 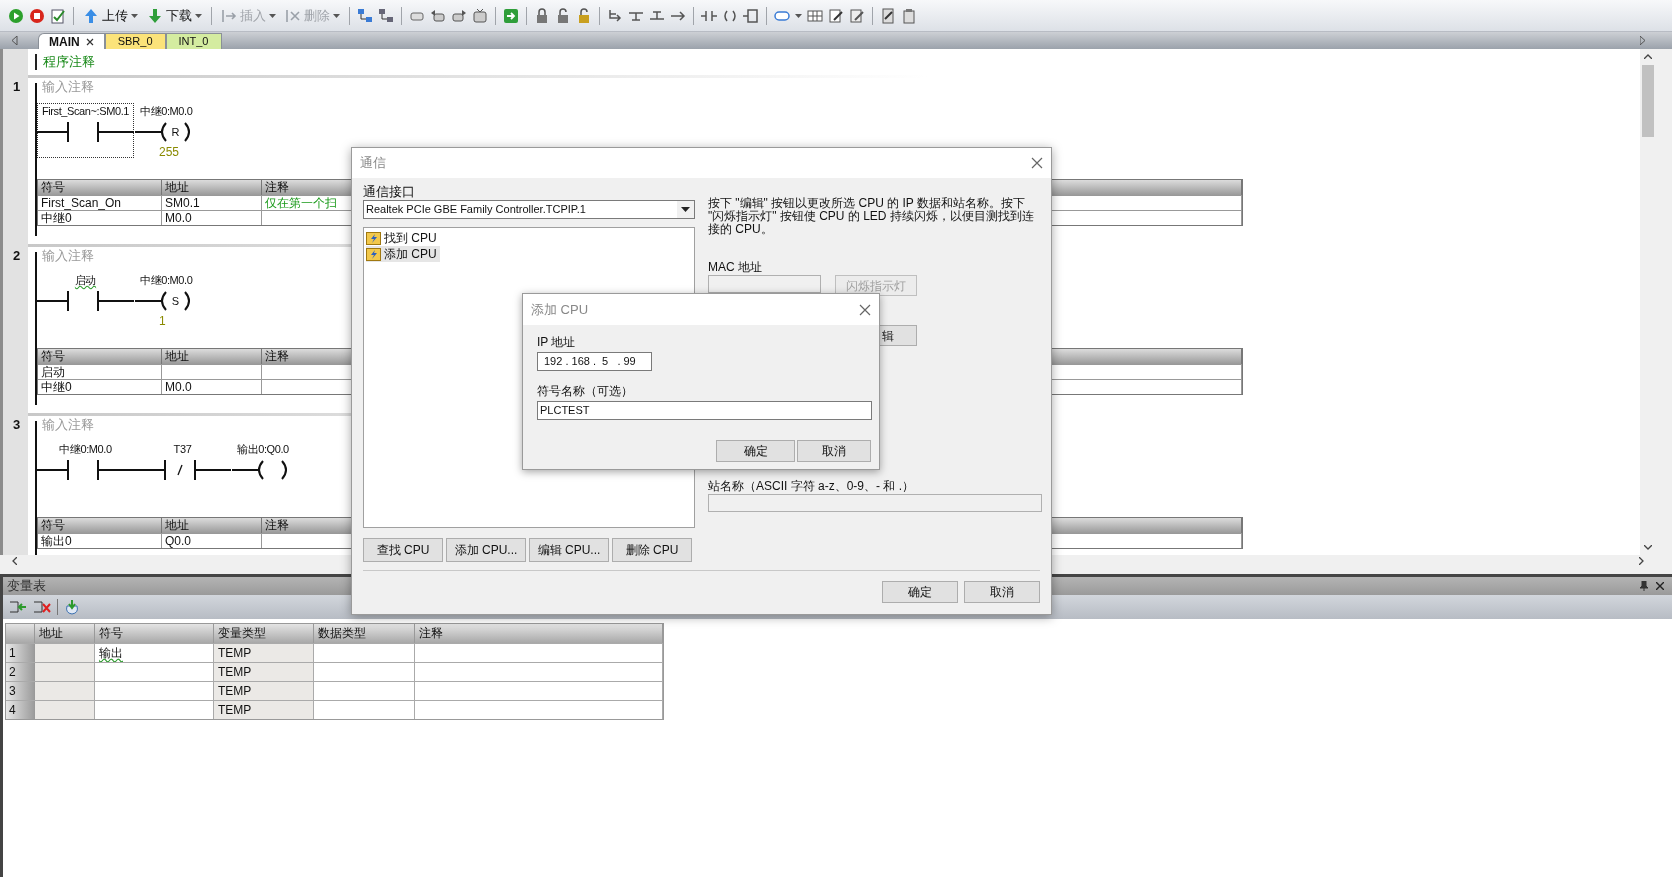 I want to click on panel-title: 变量表, so click(x=26, y=586).